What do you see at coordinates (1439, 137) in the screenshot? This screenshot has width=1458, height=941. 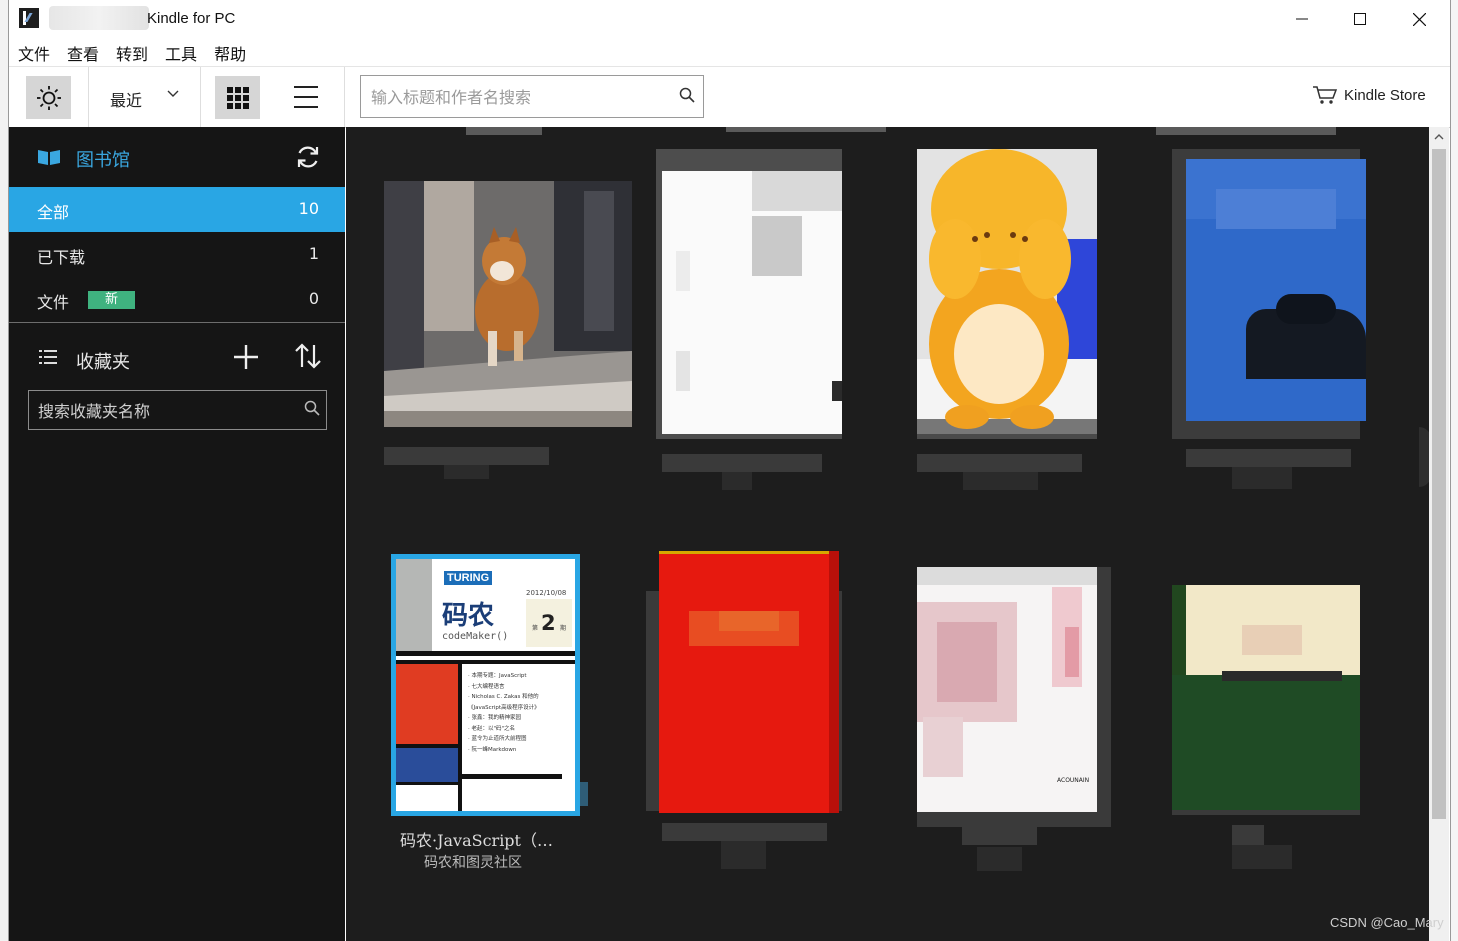 I see `scroll-up-arrow-icon` at bounding box center [1439, 137].